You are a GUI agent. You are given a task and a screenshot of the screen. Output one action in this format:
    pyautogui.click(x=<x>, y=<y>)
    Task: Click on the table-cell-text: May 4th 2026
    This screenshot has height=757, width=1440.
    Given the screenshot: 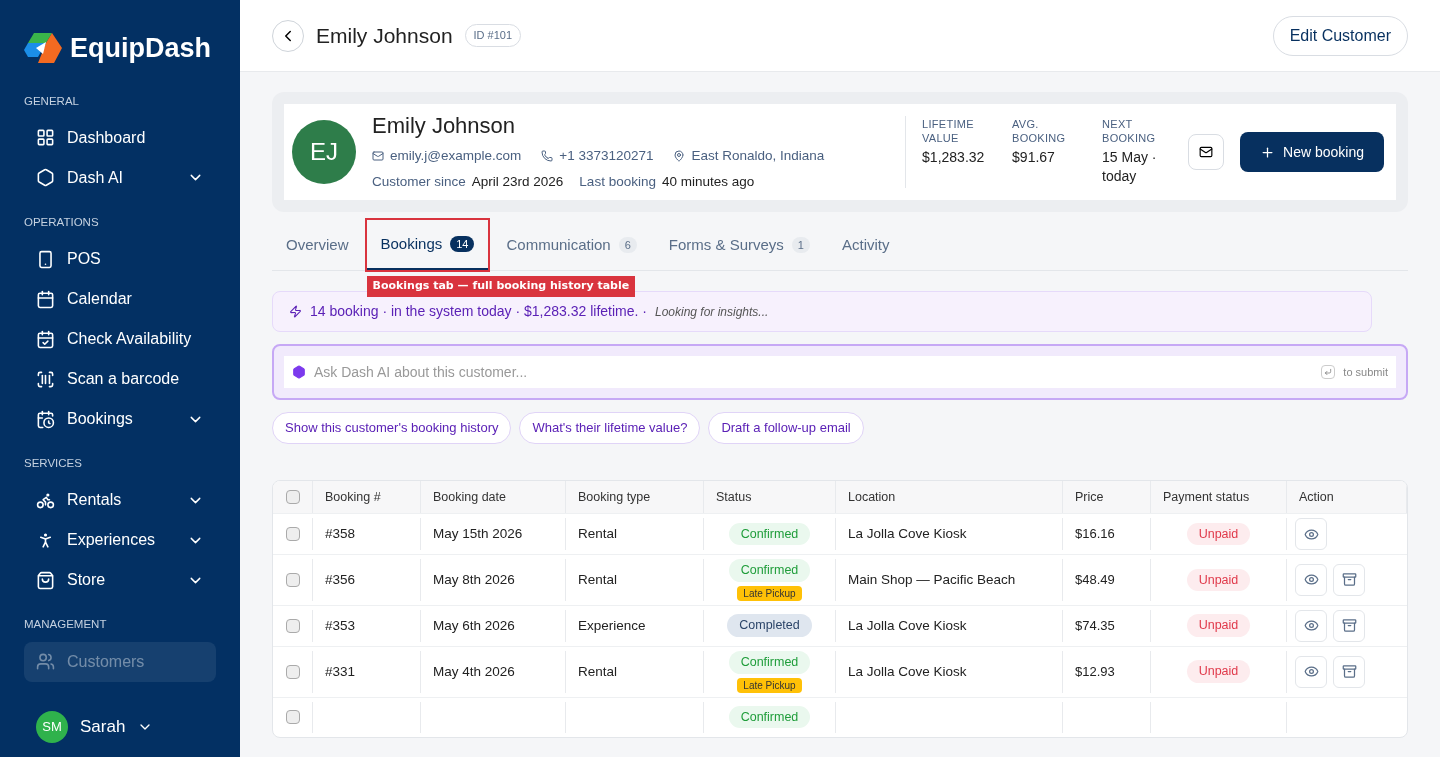 What is the action you would take?
    pyautogui.click(x=474, y=671)
    